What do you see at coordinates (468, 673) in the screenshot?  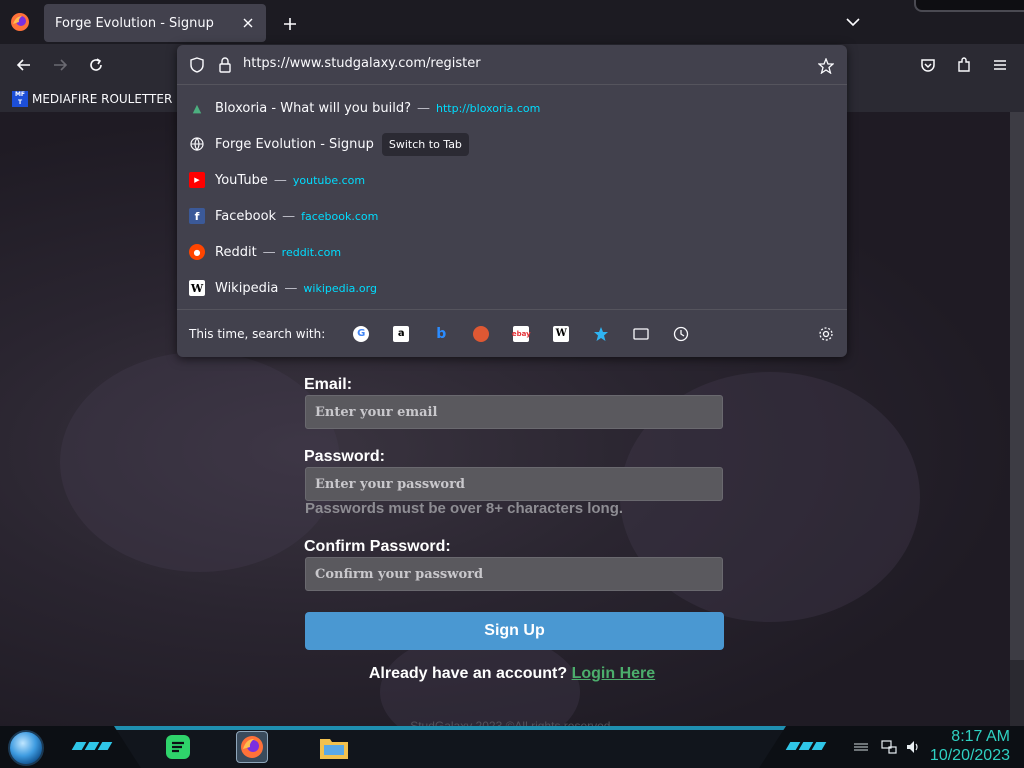 I see `login-prompt: Already have an account?` at bounding box center [468, 673].